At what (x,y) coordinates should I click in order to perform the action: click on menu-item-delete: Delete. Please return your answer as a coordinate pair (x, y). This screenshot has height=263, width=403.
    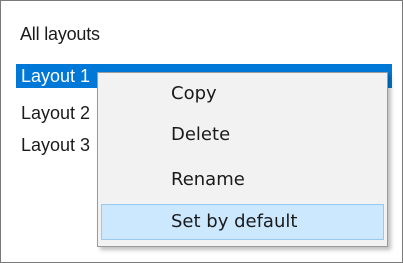
    Looking at the image, I should click on (242, 135).